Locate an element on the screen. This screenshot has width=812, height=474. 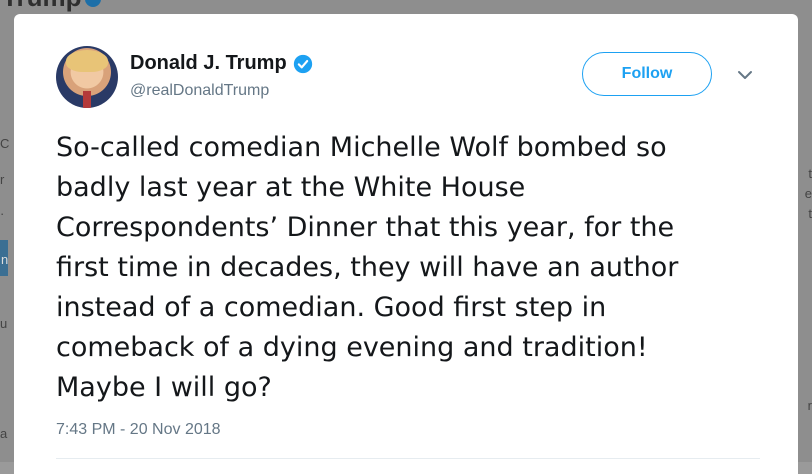
avatar-tie is located at coordinates (87, 99).